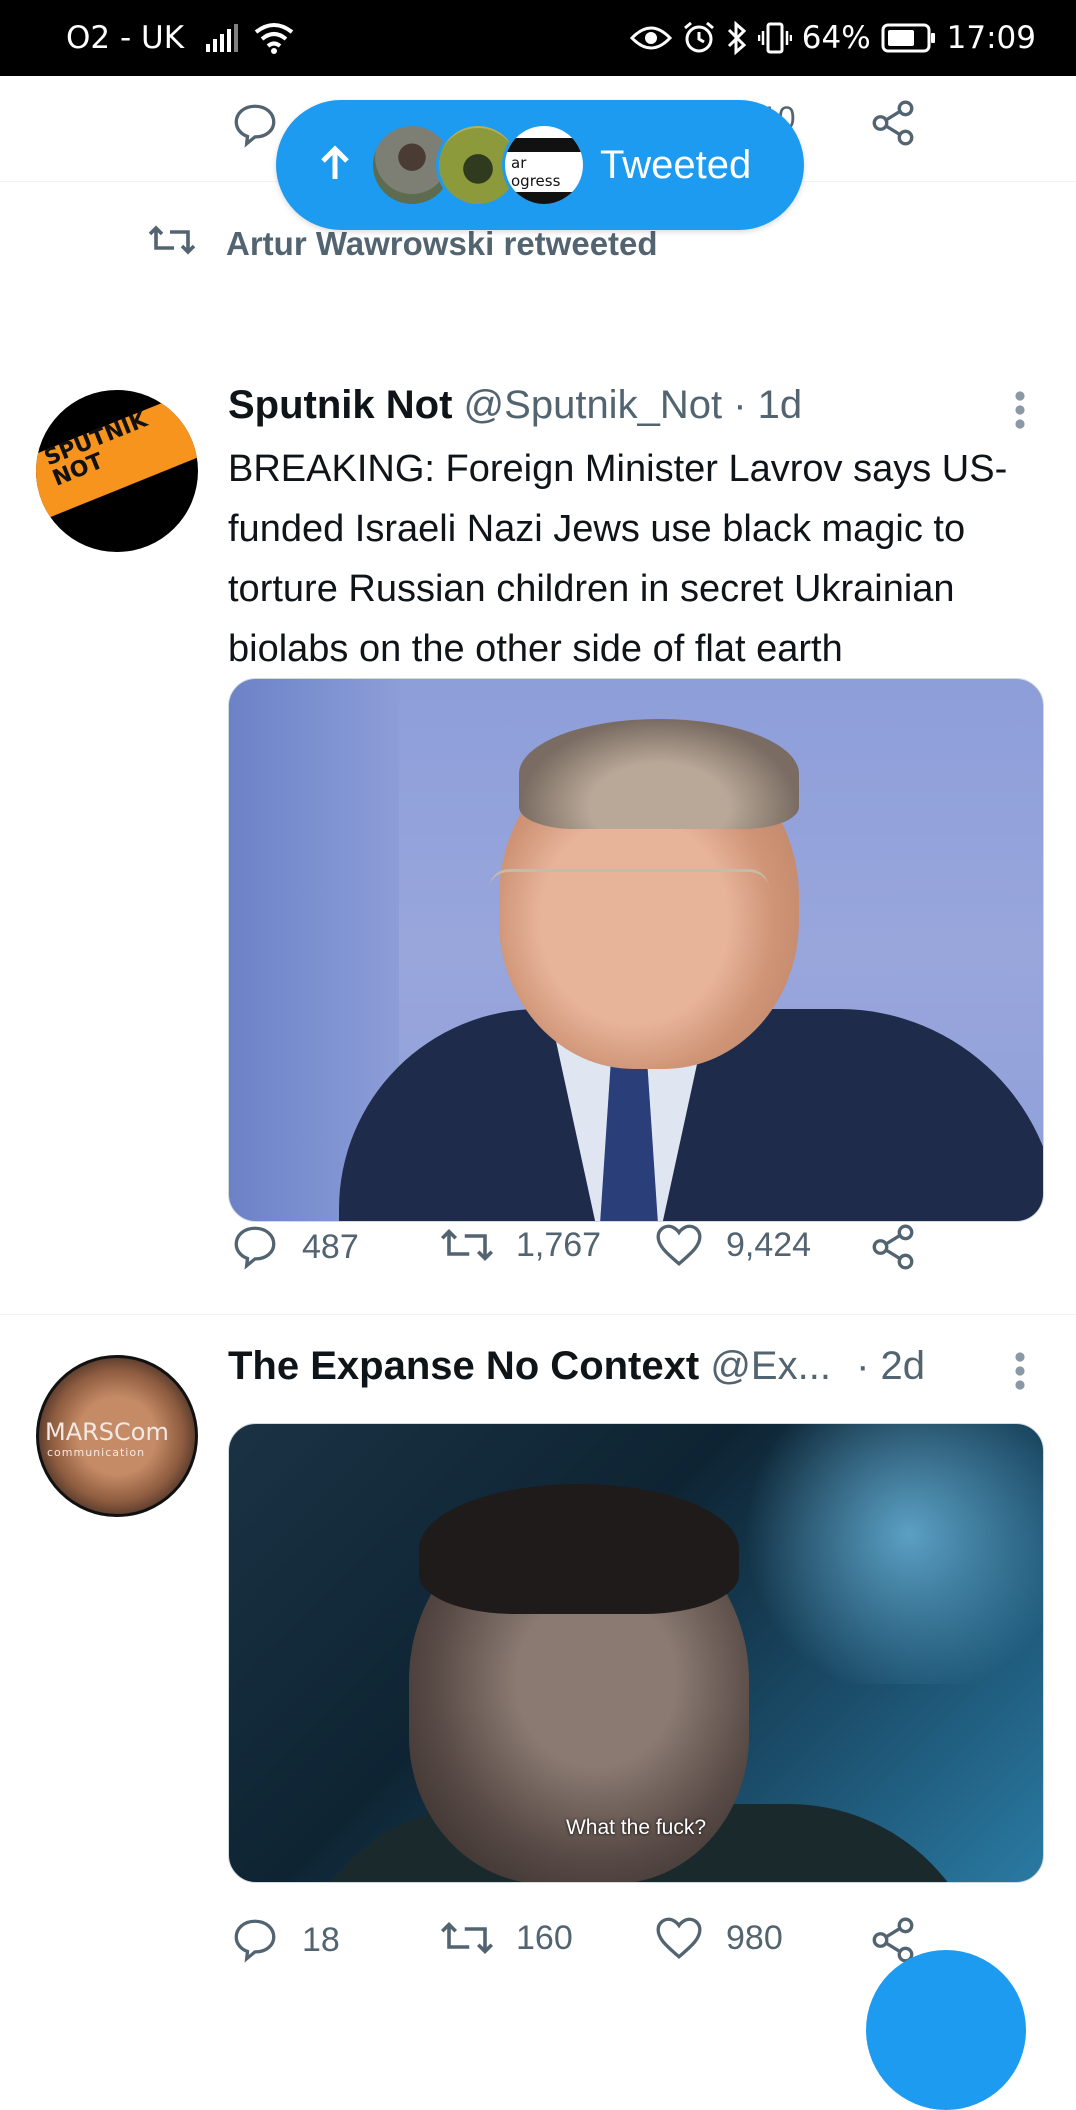 Image resolution: width=1076 pixels, height=2110 pixels. I want to click on reply-count: 487, so click(330, 1246).